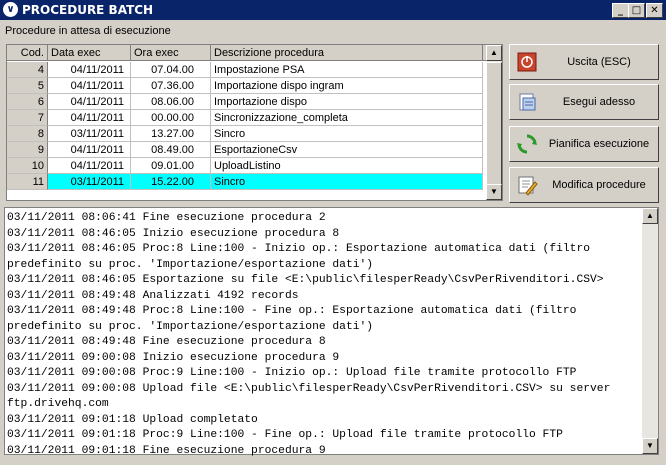  I want to click on grid-scrollbar: ▲ ▼, so click(494, 122).